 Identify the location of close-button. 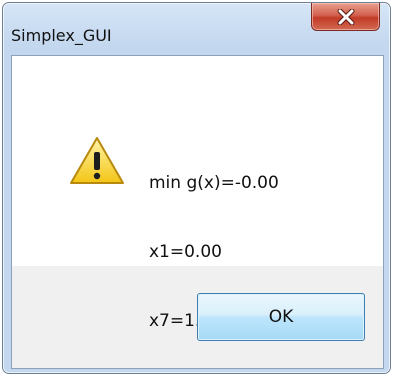
(345, 17).